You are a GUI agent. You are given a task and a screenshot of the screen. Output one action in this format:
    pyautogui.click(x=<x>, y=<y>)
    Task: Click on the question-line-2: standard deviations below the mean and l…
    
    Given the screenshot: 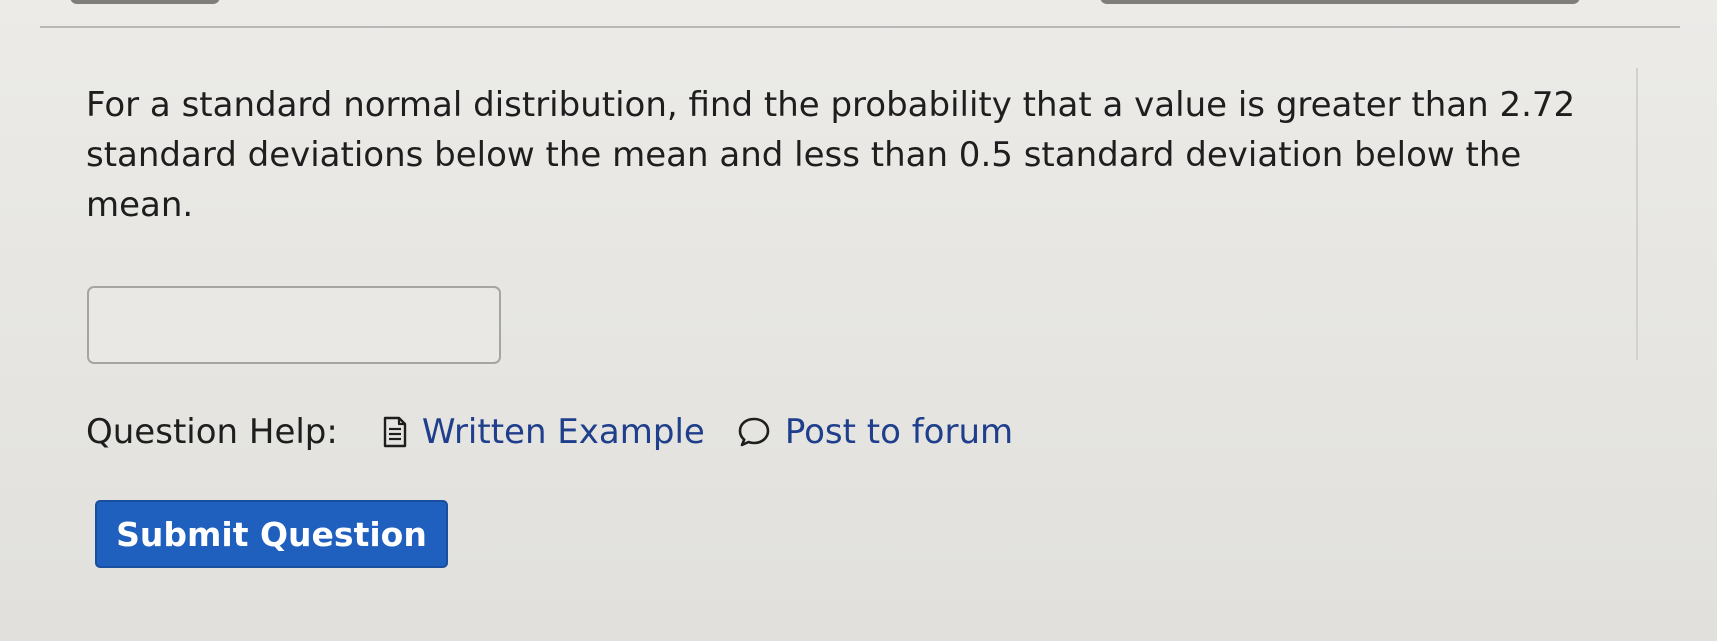 What is the action you would take?
    pyautogui.click(x=804, y=155)
    